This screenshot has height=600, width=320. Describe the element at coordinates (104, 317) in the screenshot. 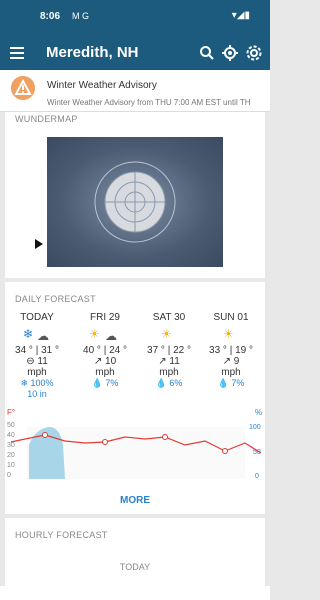

I see `day-label: FRI 29` at that location.